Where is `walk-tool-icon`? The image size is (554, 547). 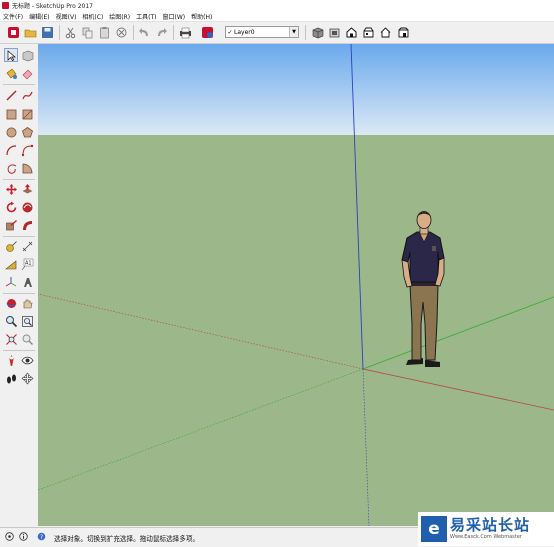
walk-tool-icon is located at coordinates (11, 378).